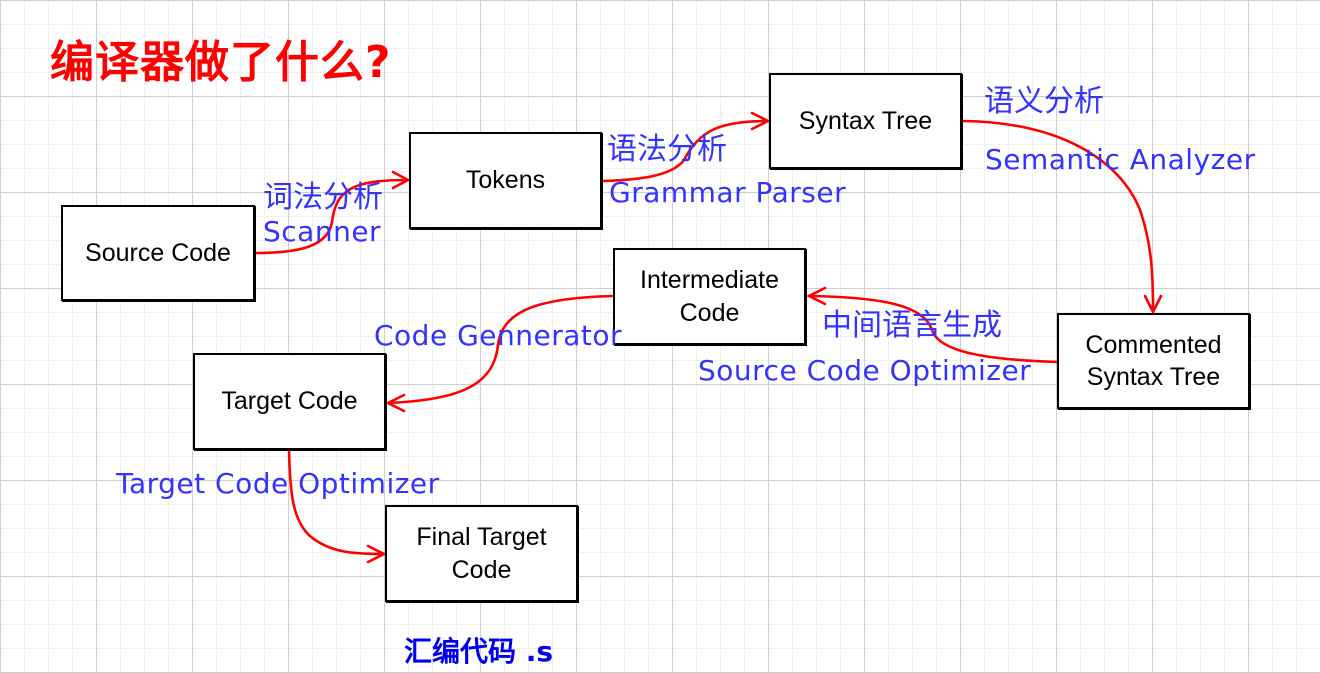 This screenshot has height=673, width=1320. I want to click on node-syntax-tree: Syntax Tree, so click(865, 121).